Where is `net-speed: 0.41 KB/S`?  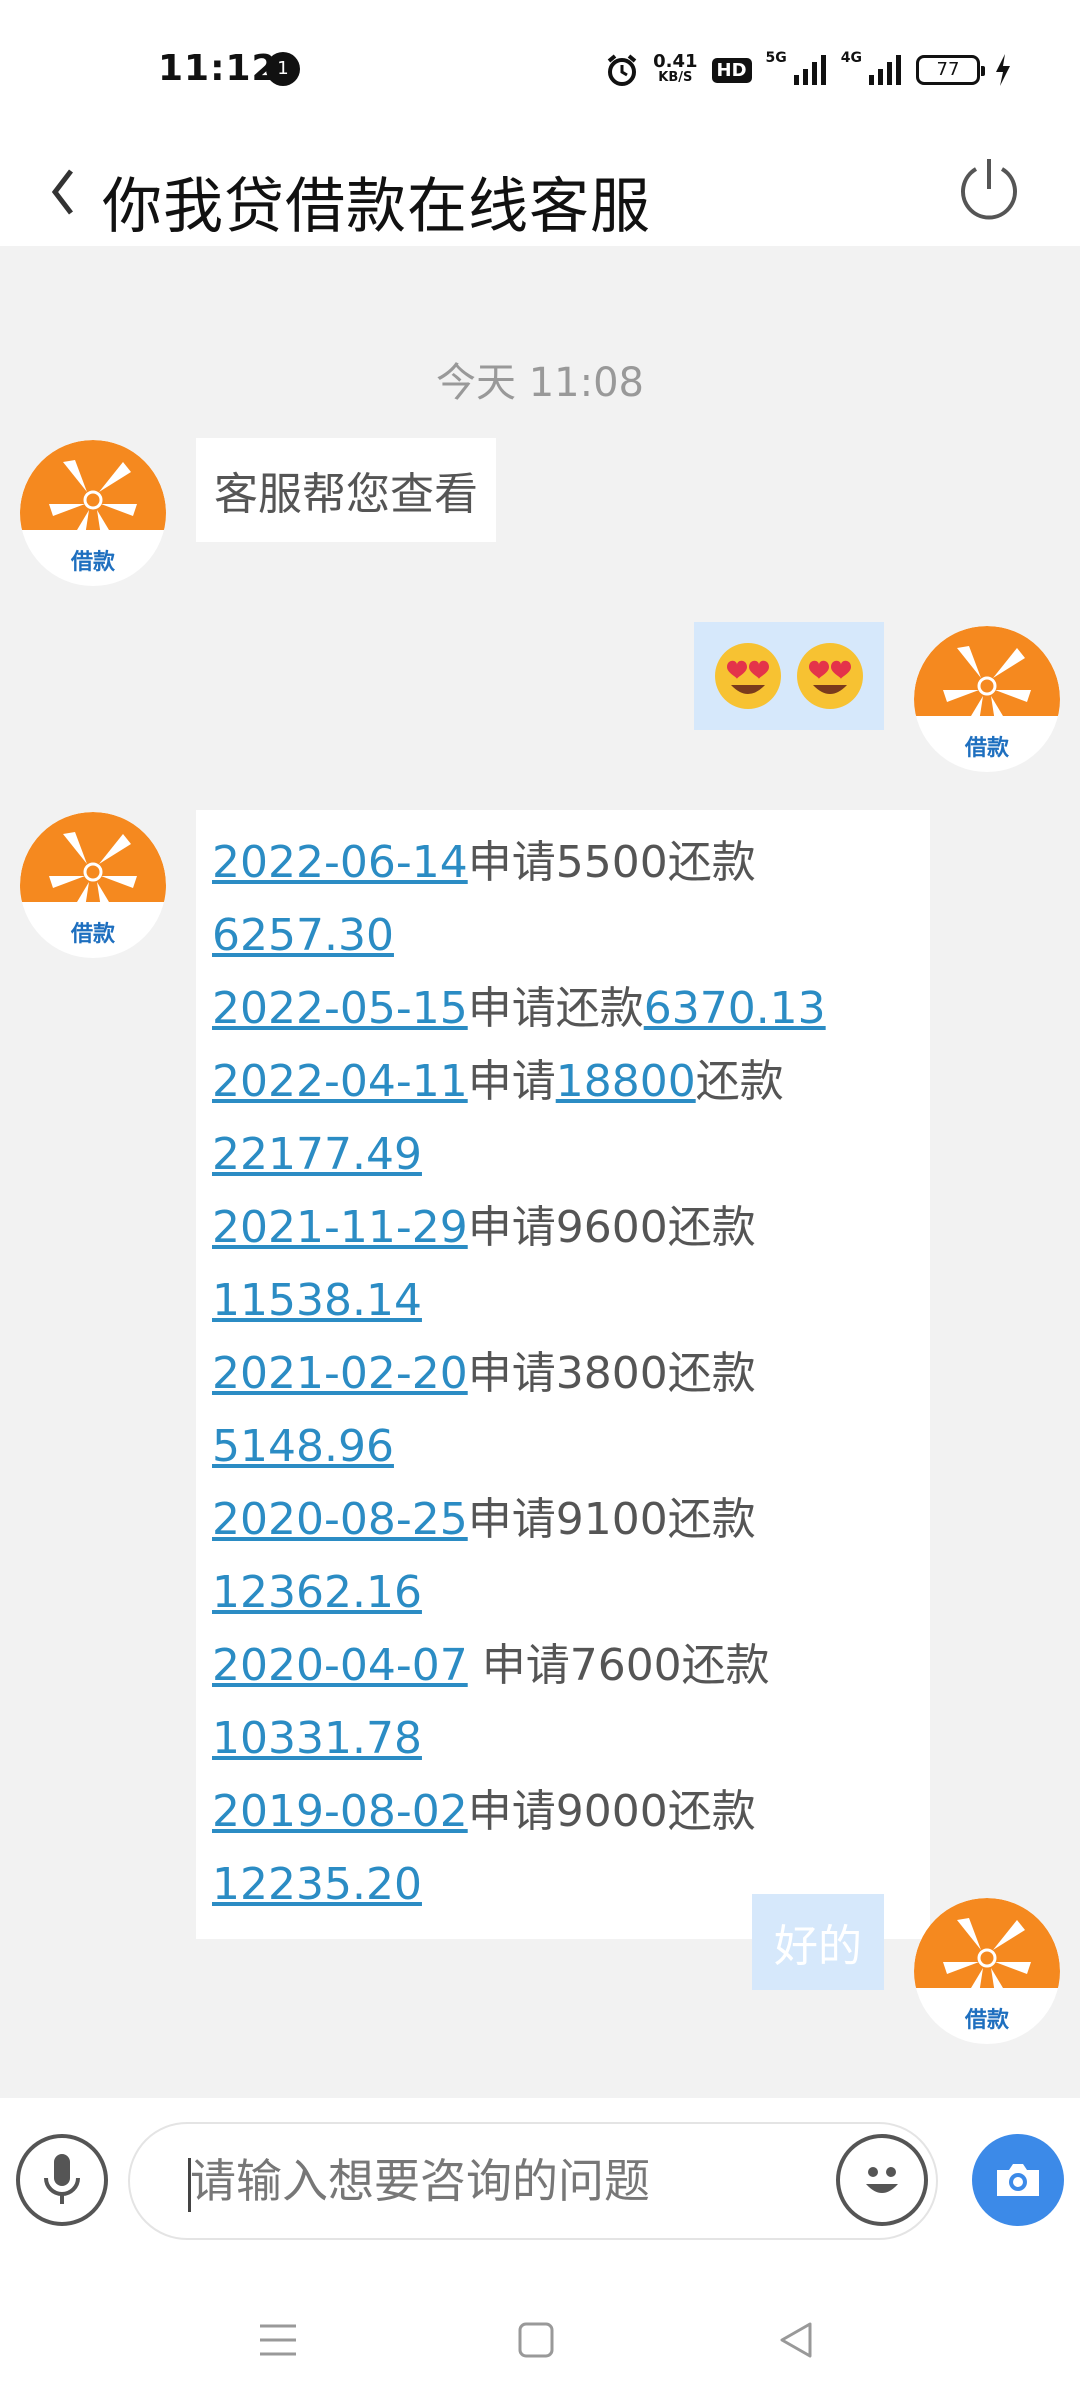
net-speed: 0.41 KB/S is located at coordinates (675, 68).